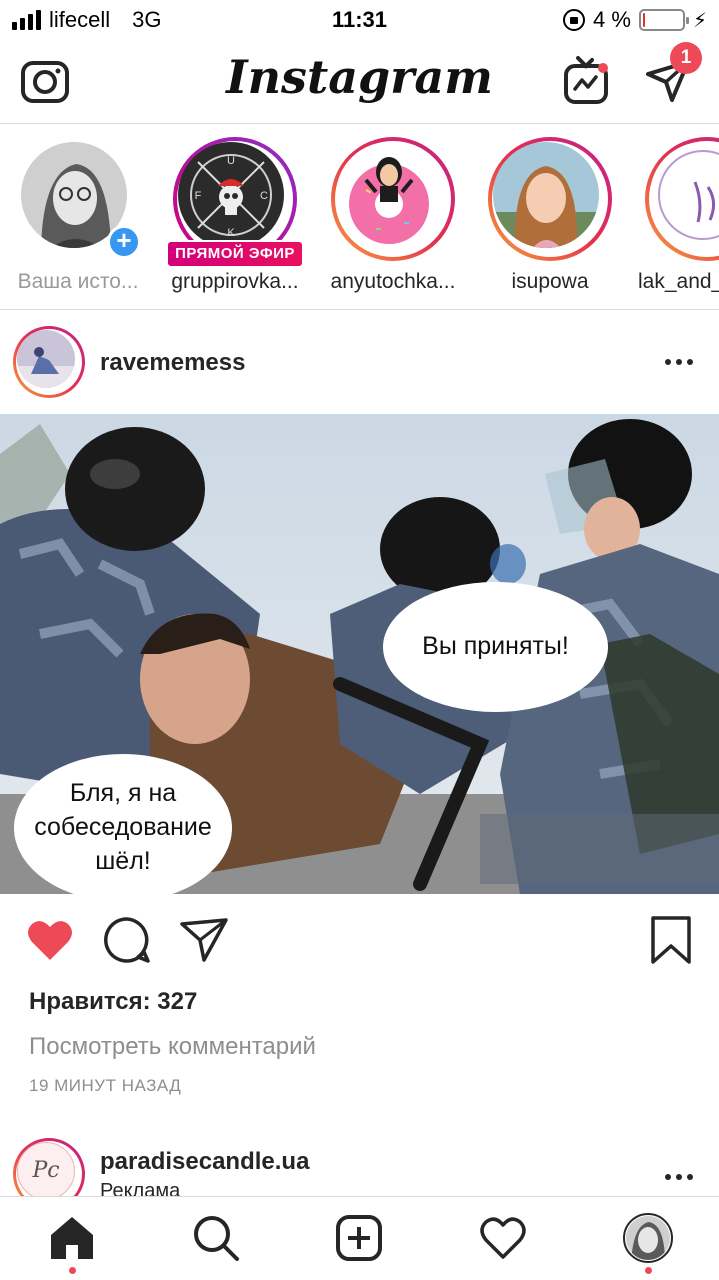 The height and width of the screenshot is (1280, 719). What do you see at coordinates (686, 58) in the screenshot?
I see `direct-badge: 1` at bounding box center [686, 58].